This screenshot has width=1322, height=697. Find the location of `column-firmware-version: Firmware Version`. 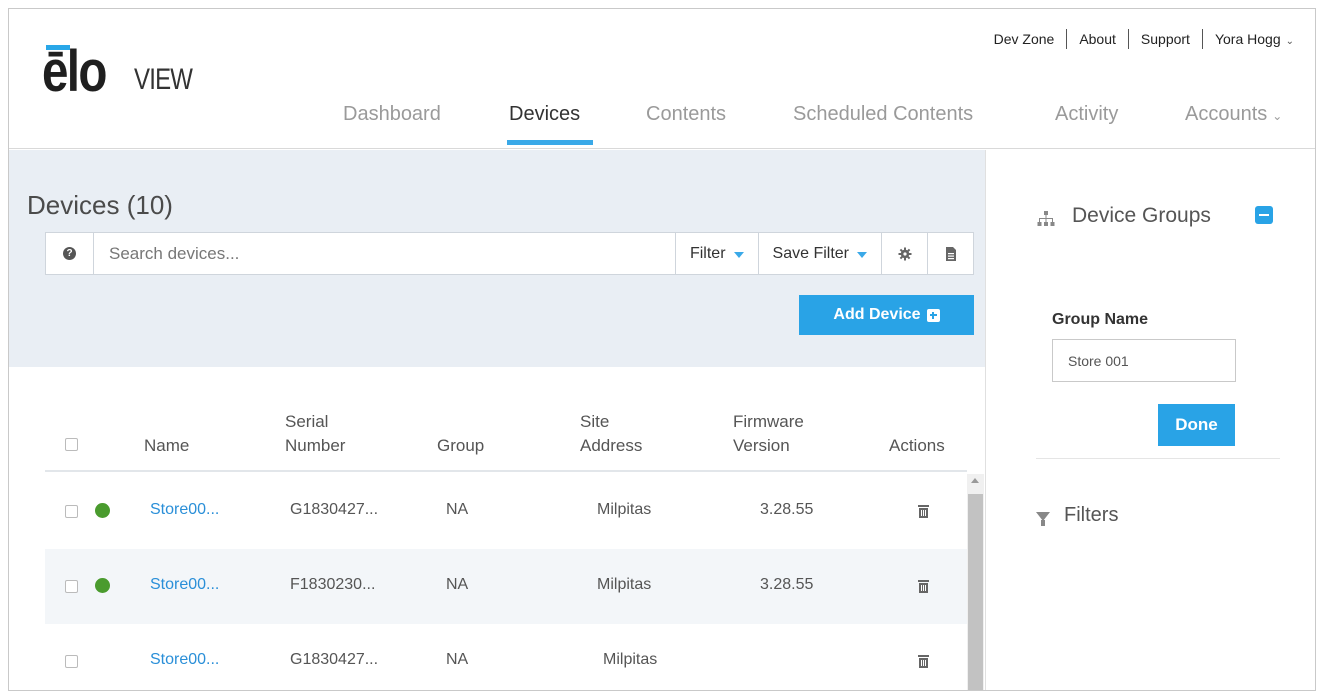

column-firmware-version: Firmware Version is located at coordinates (768, 434).